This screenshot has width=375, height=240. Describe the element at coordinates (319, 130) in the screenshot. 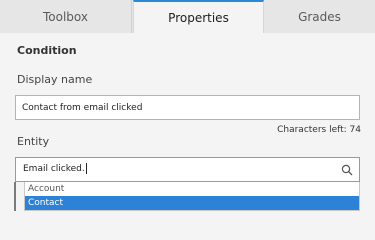

I see `characters-left-text: Characters left: 74` at that location.